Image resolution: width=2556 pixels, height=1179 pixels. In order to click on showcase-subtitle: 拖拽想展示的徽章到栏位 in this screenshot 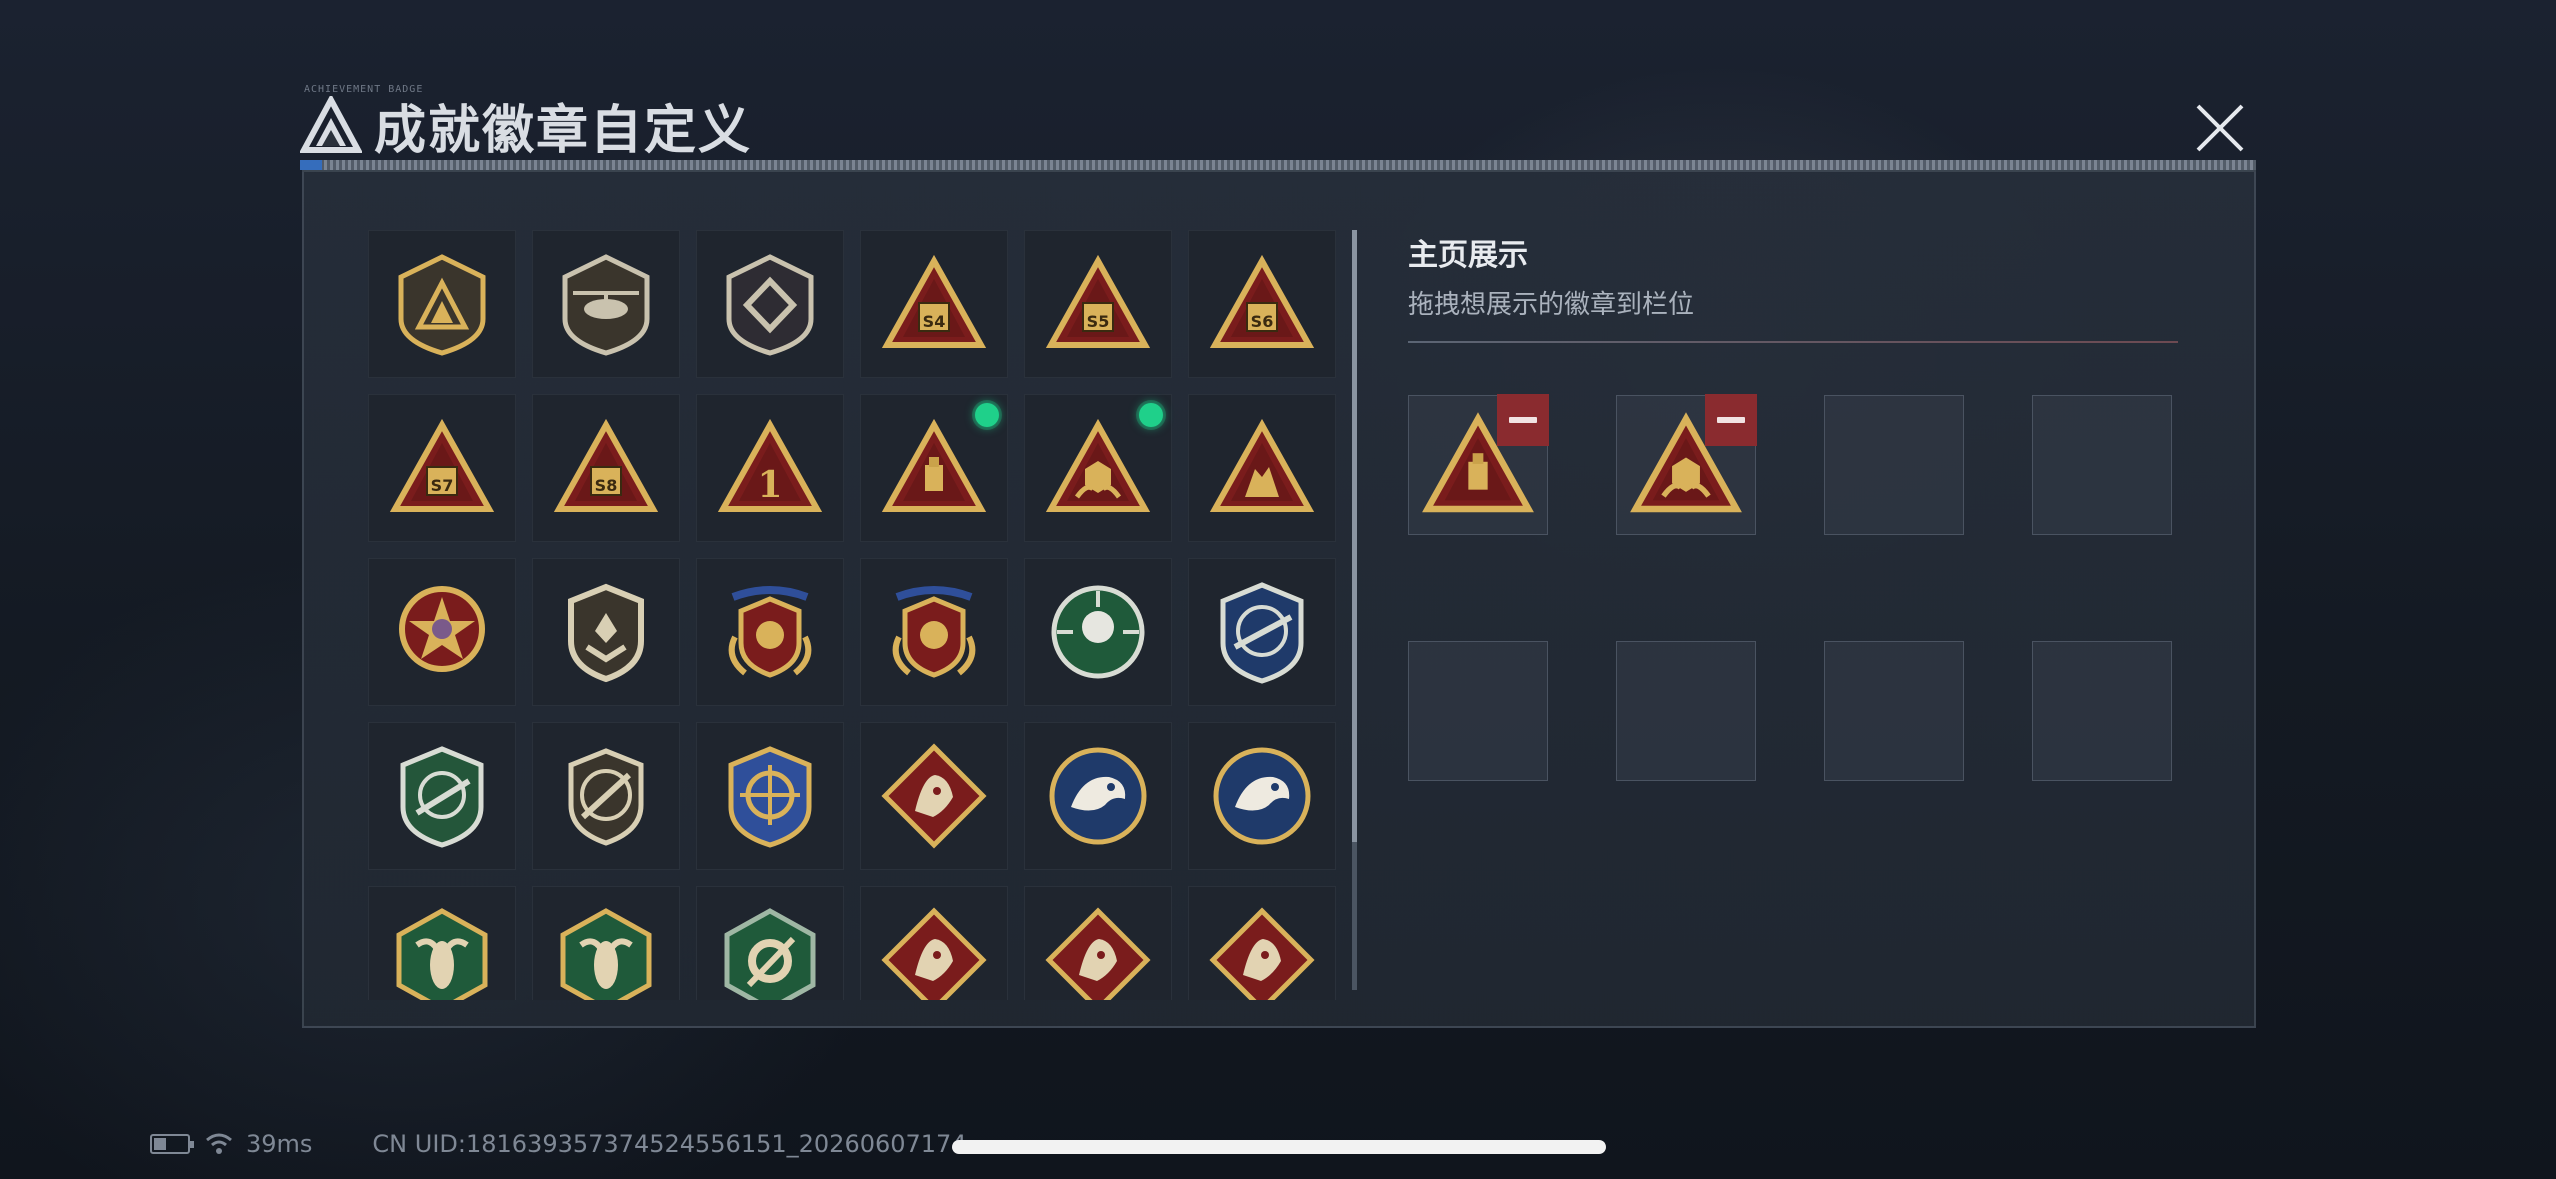, I will do `click(1551, 305)`.